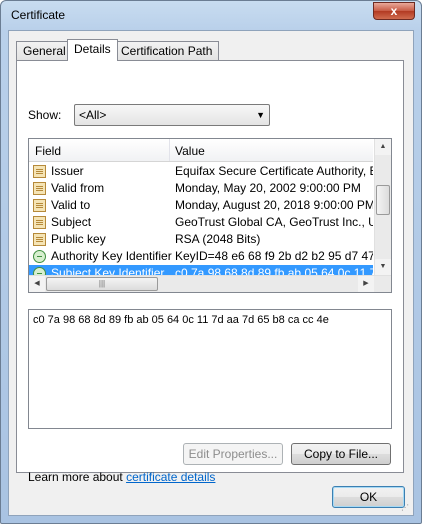  Describe the element at coordinates (92, 50) in the screenshot. I see `tab-details: Details` at that location.